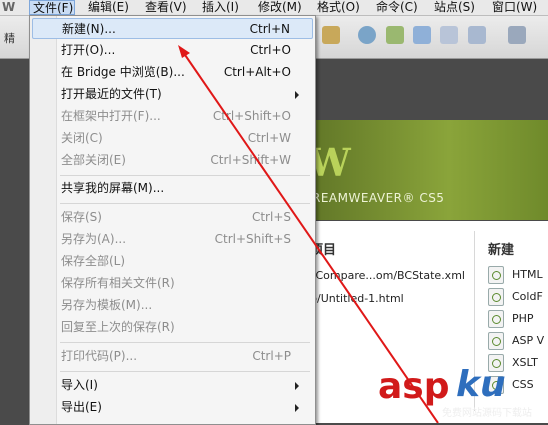  What do you see at coordinates (108, 7) in the screenshot?
I see `menu-edit: 编辑(E)` at bounding box center [108, 7].